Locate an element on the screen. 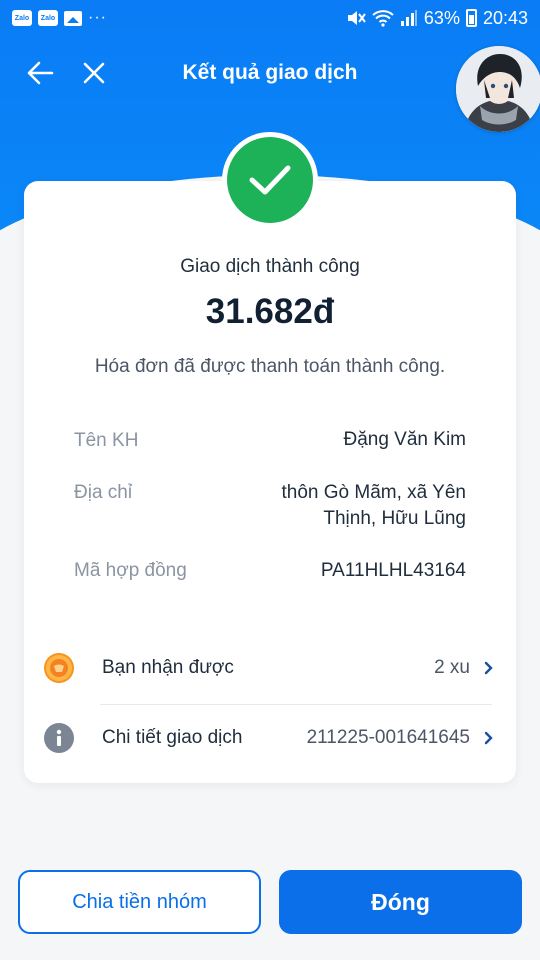 Image resolution: width=540 pixels, height=960 pixels. address-line-2: Thịnh, Hữu Lũng is located at coordinates (394, 518).